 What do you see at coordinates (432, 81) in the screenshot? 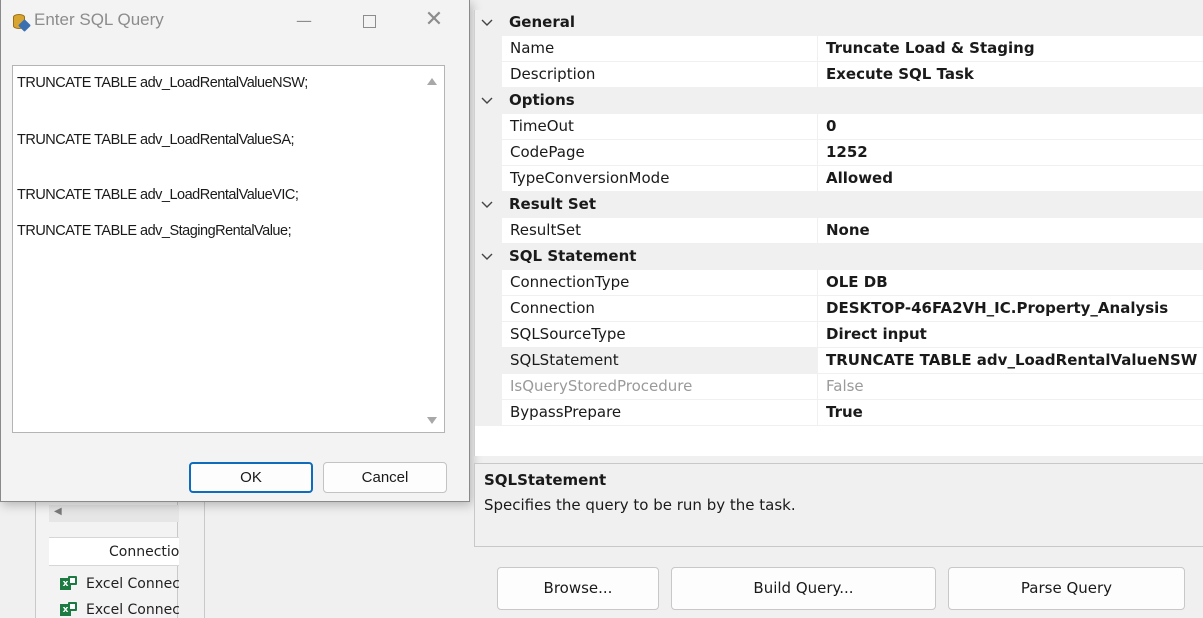
I see `scroll-up-arrow-icon` at bounding box center [432, 81].